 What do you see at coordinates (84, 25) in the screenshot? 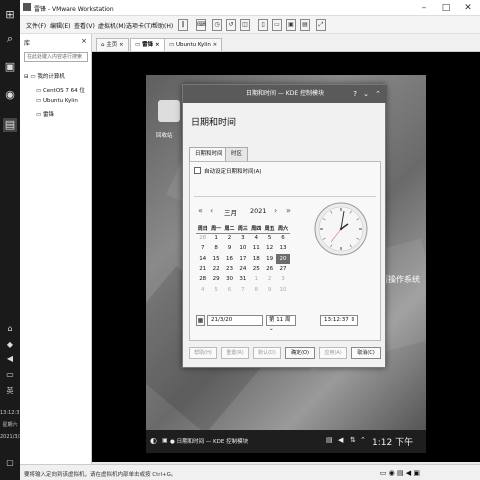
I see `menu-view: 查看(V)` at bounding box center [84, 25].